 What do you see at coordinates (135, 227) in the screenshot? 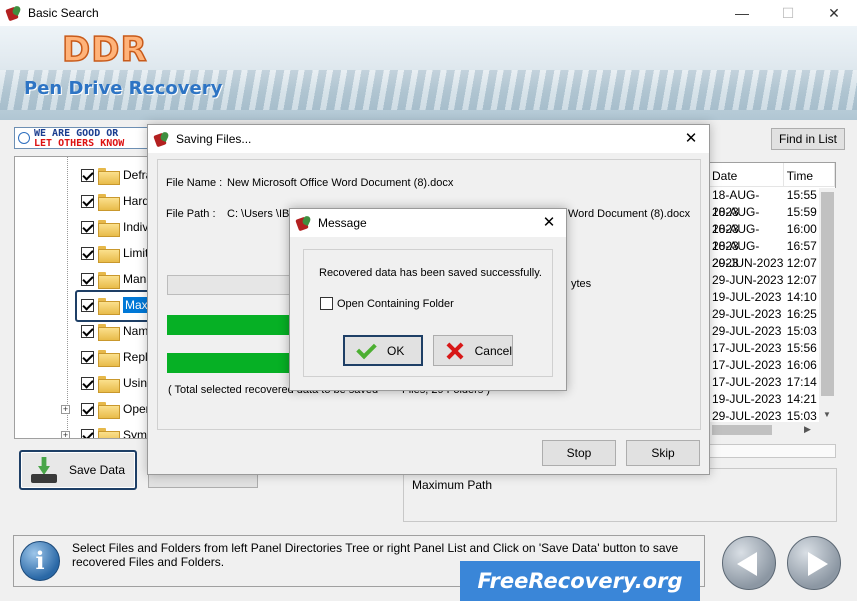
I see `tree-item-label: Individual` at bounding box center [135, 227].